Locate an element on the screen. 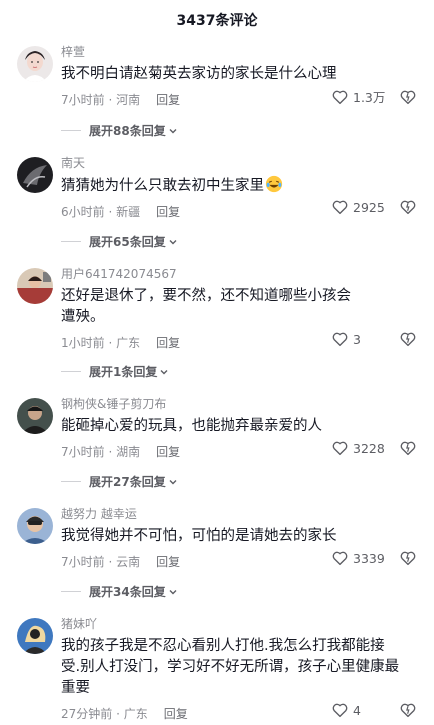 The height and width of the screenshot is (725, 434). expand-replies-button: 展开1条回复 is located at coordinates (115, 371).